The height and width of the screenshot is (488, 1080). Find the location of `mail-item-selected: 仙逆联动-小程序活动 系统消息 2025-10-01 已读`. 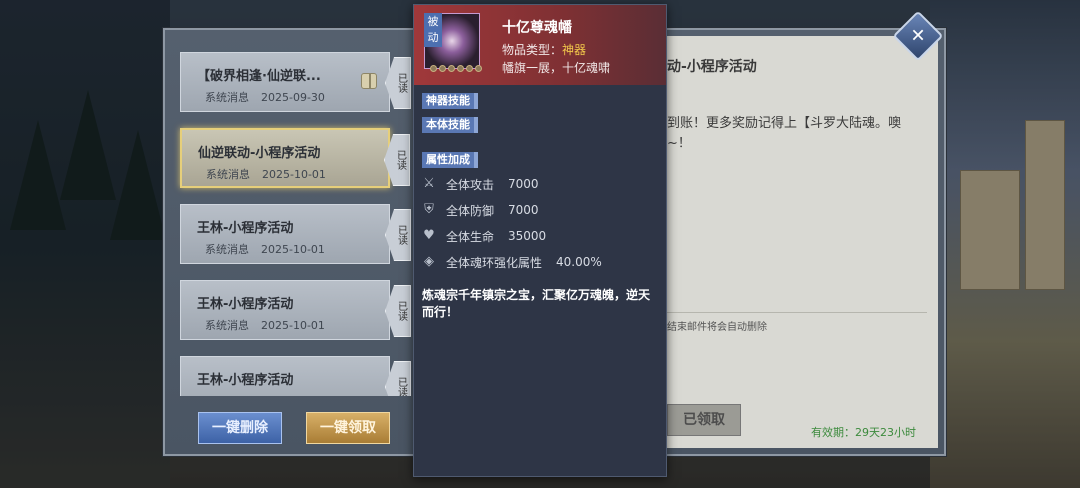

mail-item-selected: 仙逆联动-小程序活动 系统消息 2025-10-01 已读 is located at coordinates (295, 158).